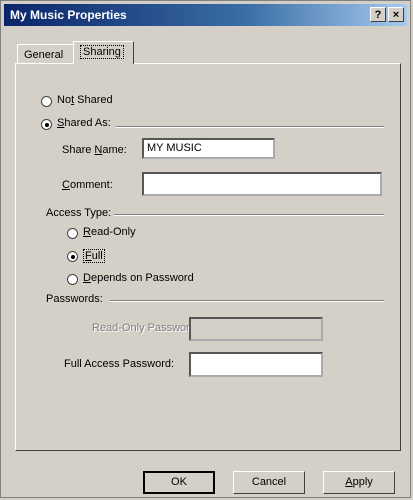 Image resolution: width=413 pixels, height=500 pixels. Describe the element at coordinates (72, 279) in the screenshot. I see `depends-radio` at that location.